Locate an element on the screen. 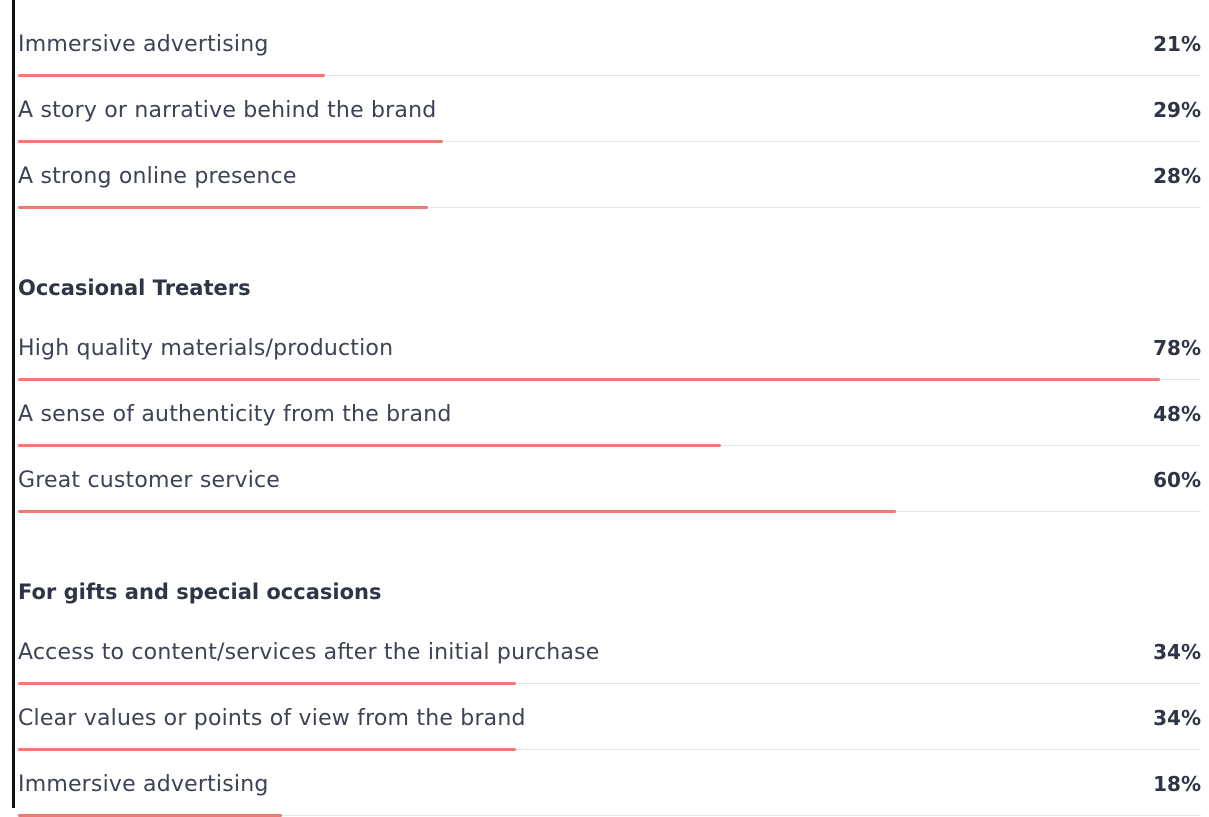 Image resolution: width=1209 pixels, height=817 pixels. bar-row: High quality materials/production 78% is located at coordinates (609, 347).